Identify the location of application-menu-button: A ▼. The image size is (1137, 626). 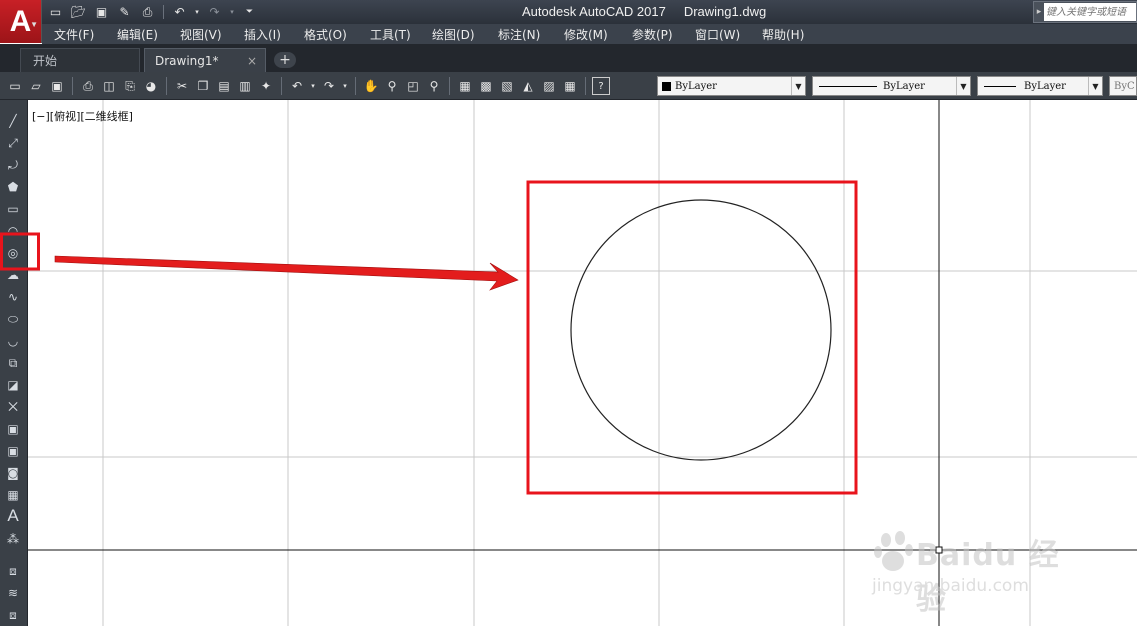
(21, 21).